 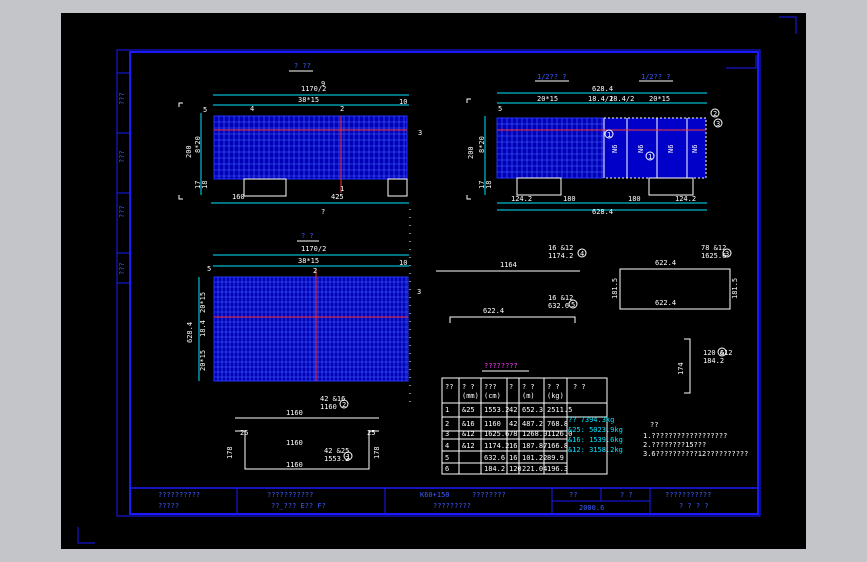 I want to click on side-label-3: ???, so click(x=122, y=211).